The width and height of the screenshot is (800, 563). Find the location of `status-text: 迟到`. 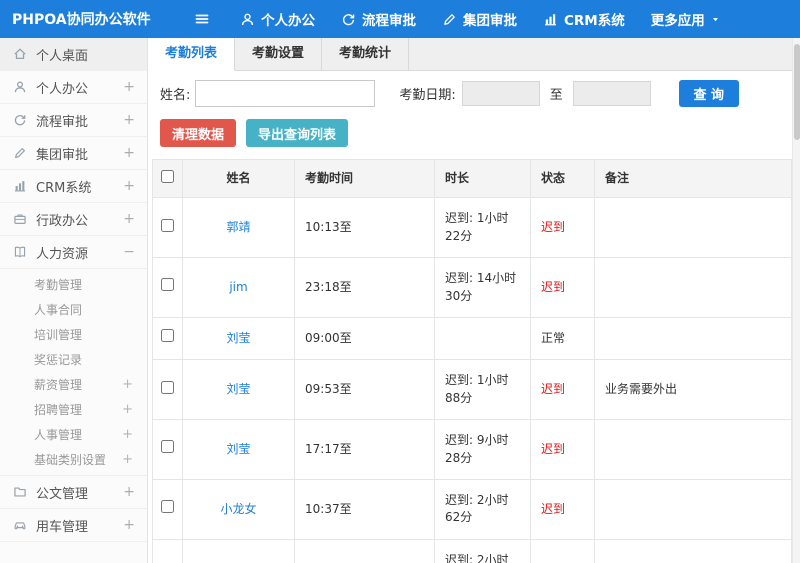

status-text: 迟到 is located at coordinates (553, 448).